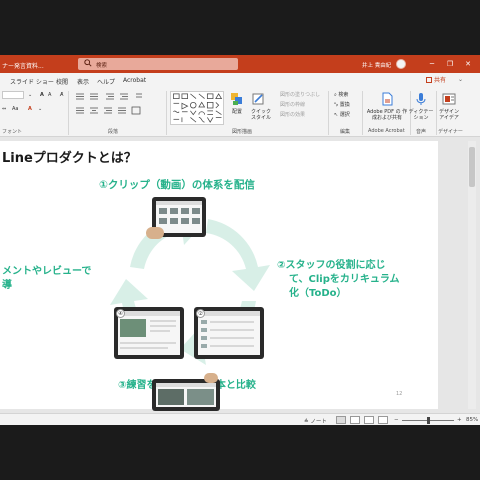 The width and height of the screenshot is (480, 480). Describe the element at coordinates (102, 66) in the screenshot. I see `search-placeholder: 検索` at that location.